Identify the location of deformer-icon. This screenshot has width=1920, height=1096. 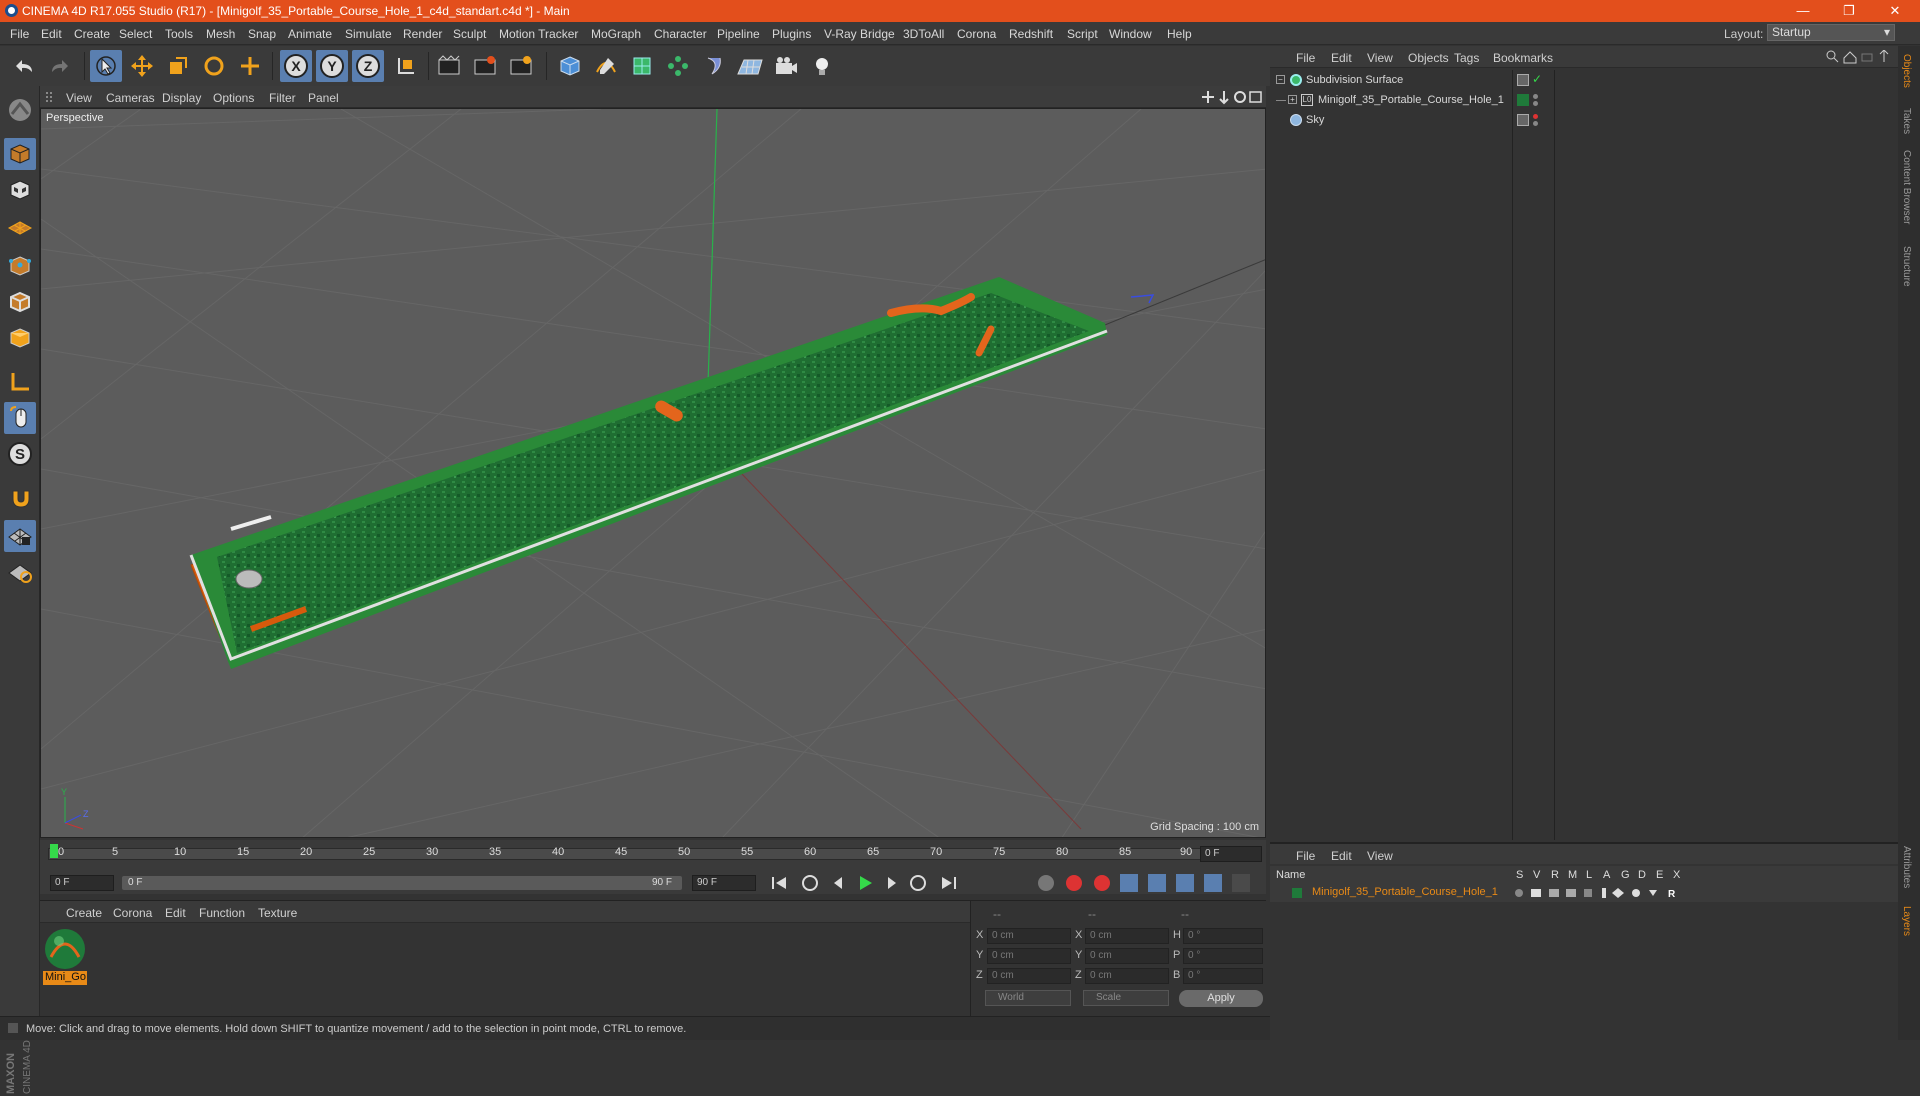
(714, 66).